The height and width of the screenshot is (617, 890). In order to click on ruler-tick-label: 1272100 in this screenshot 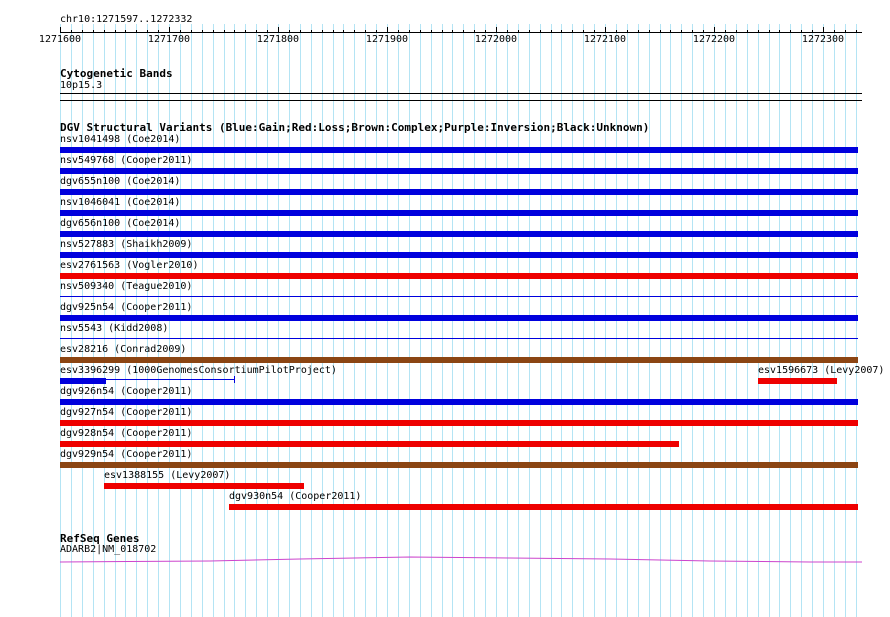, I will do `click(605, 39)`.